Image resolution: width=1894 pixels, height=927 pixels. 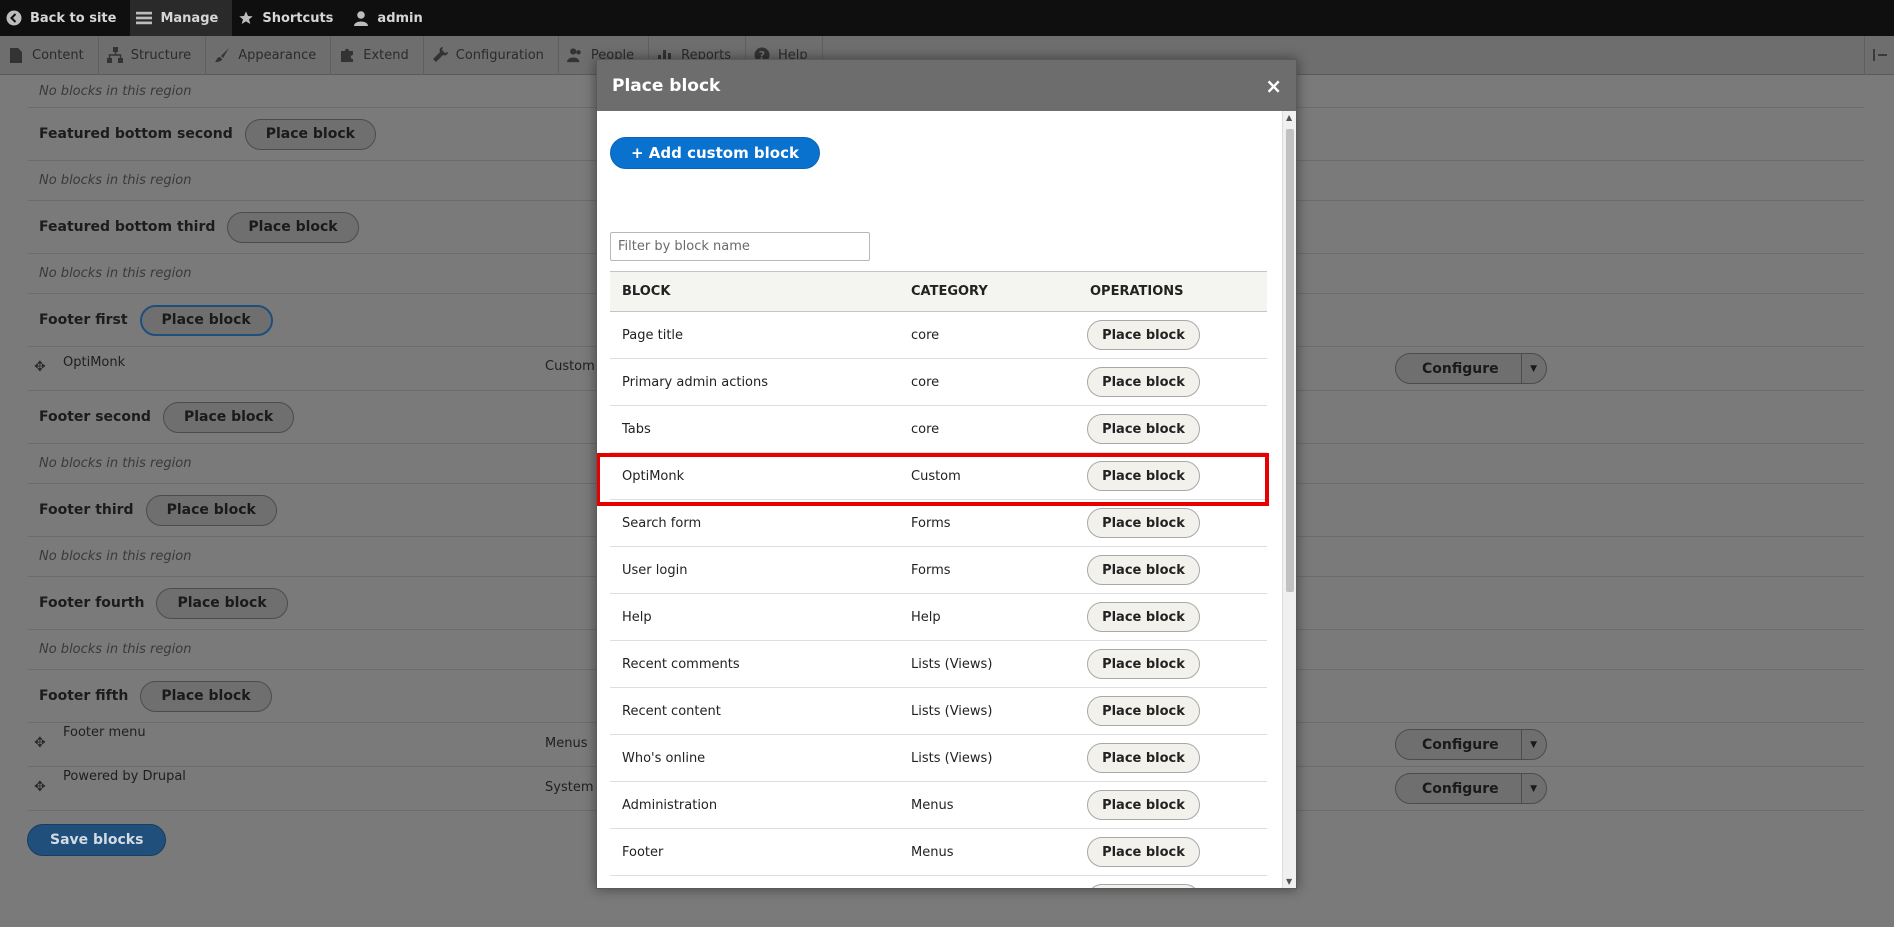 I want to click on region-label: Featured bottom third, so click(x=127, y=227).